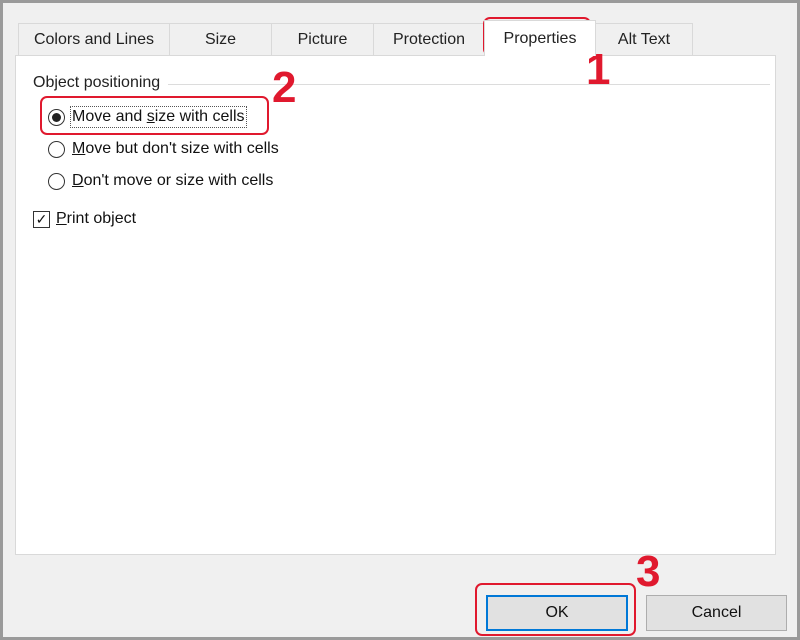 The width and height of the screenshot is (800, 640). I want to click on print-object-checkbox-row: ✓ Print object, so click(84, 219).